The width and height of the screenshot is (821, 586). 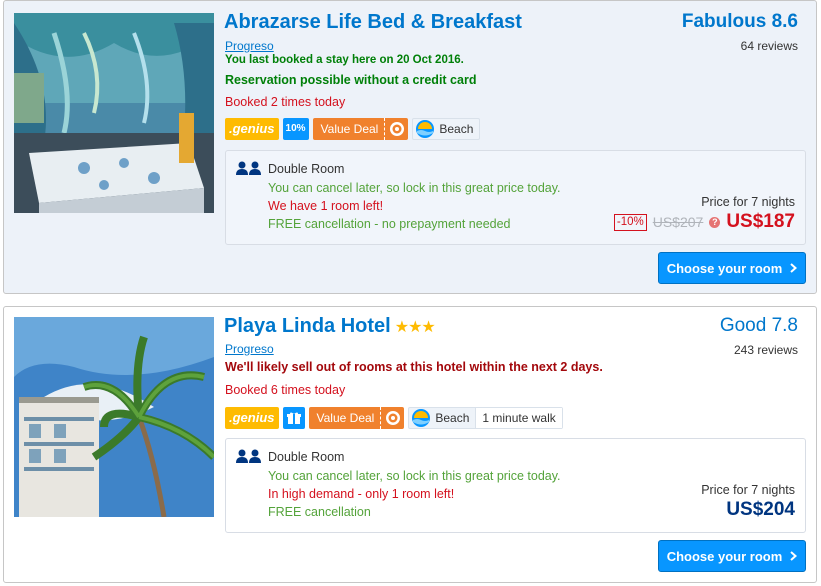 What do you see at coordinates (518, 418) in the screenshot?
I see `walk-distance: 1 minute walk` at bounding box center [518, 418].